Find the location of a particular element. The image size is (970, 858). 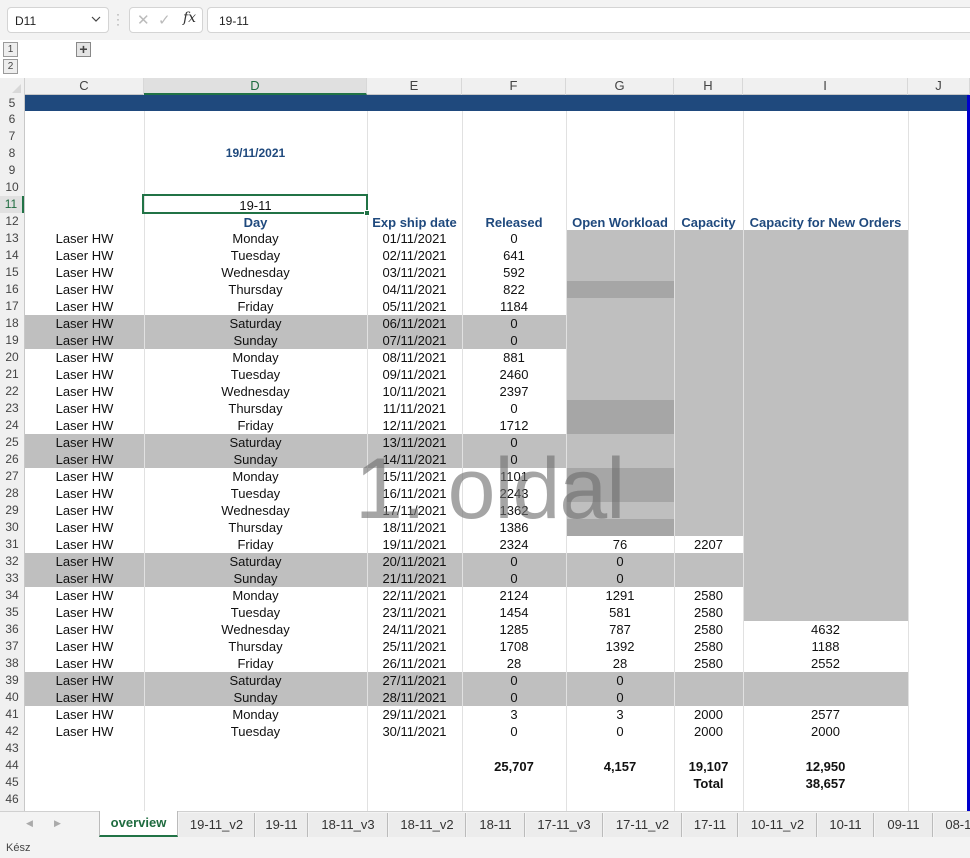

sheet-tab: 08-11 is located at coordinates (952, 825).